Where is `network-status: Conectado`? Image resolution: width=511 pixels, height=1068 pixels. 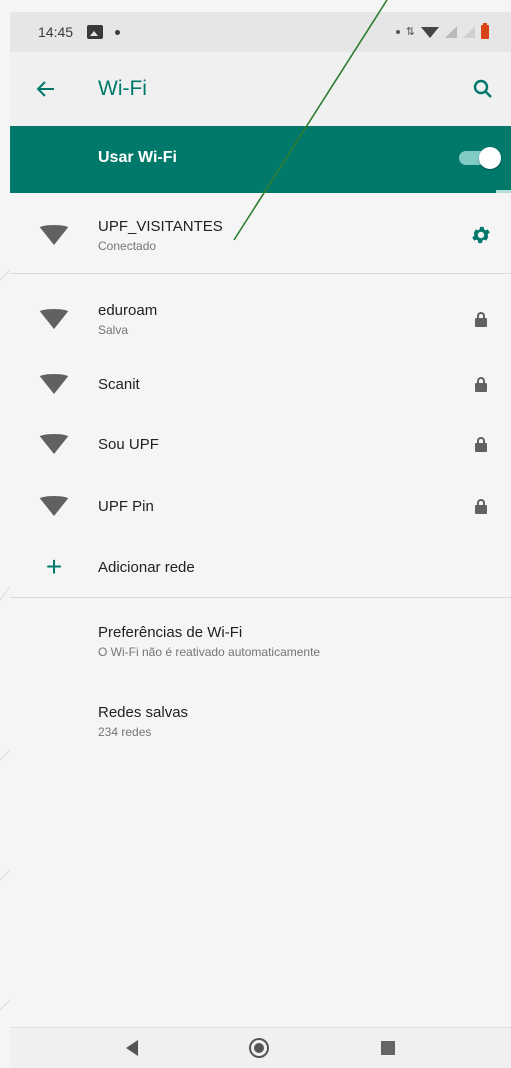
network-status: Conectado is located at coordinates (127, 245).